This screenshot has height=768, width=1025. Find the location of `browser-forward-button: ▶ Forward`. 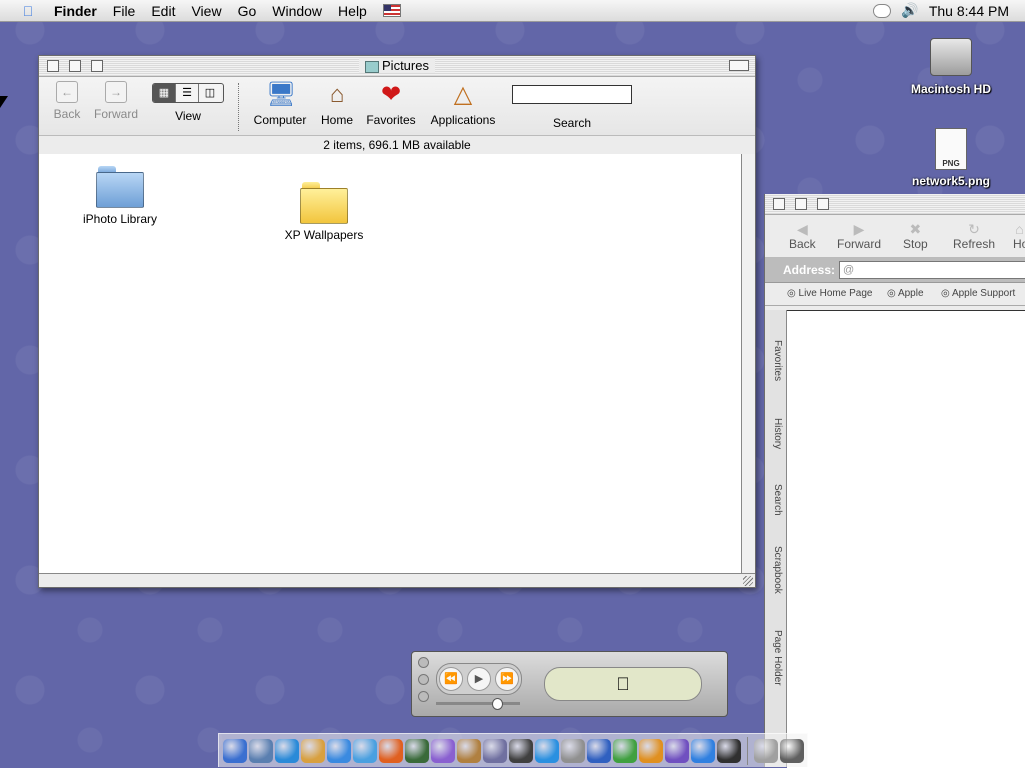

browser-forward-button: ▶ Forward is located at coordinates (859, 236).